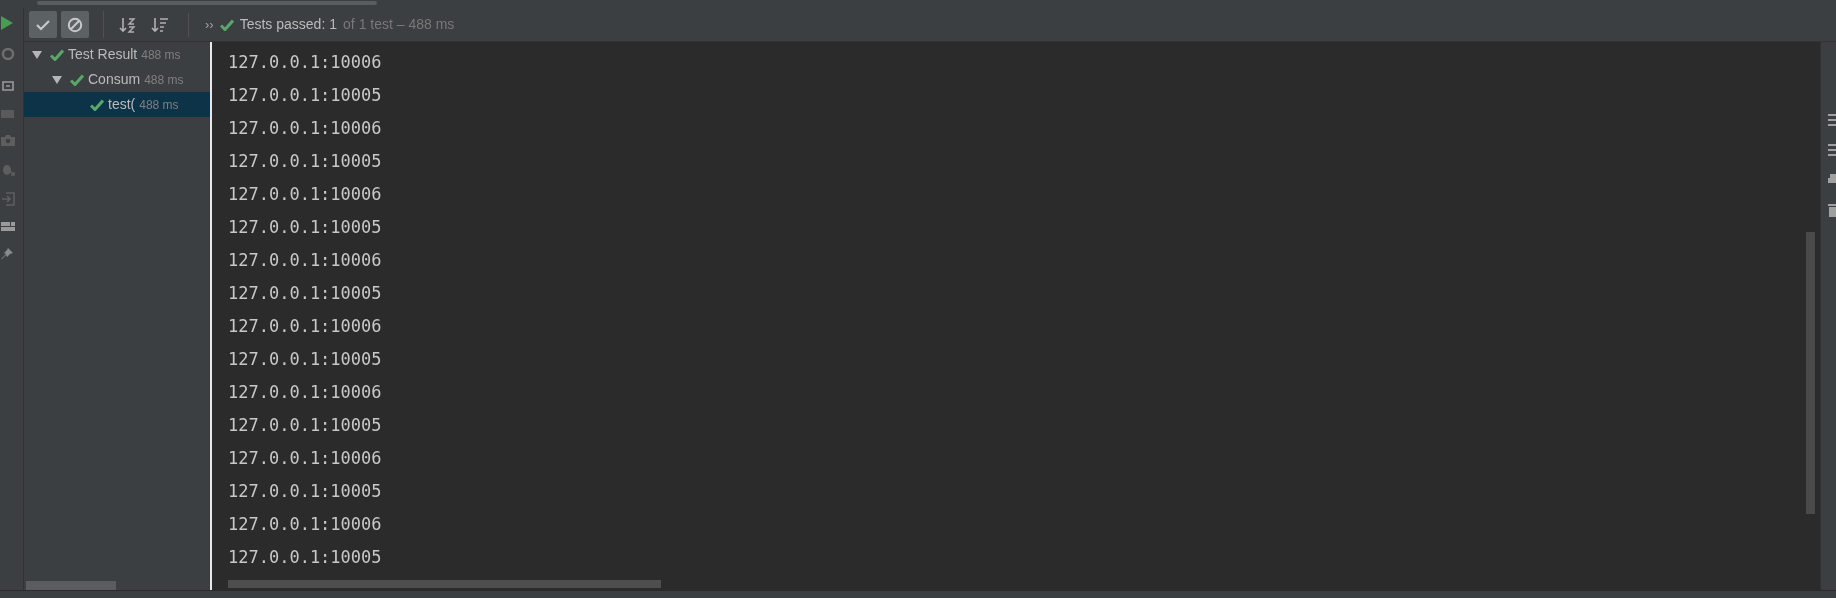 The width and height of the screenshot is (1836, 598). I want to click on toggle-icon, so click(8, 86).